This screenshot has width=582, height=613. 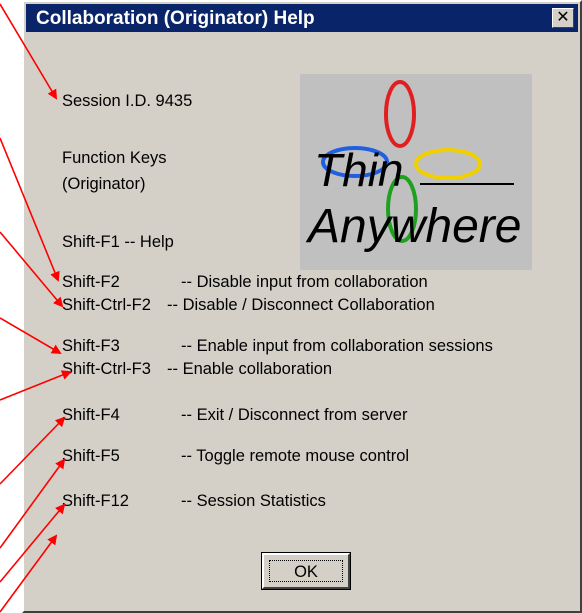 What do you see at coordinates (91, 415) in the screenshot?
I see `shortcut-key: Shift-F4` at bounding box center [91, 415].